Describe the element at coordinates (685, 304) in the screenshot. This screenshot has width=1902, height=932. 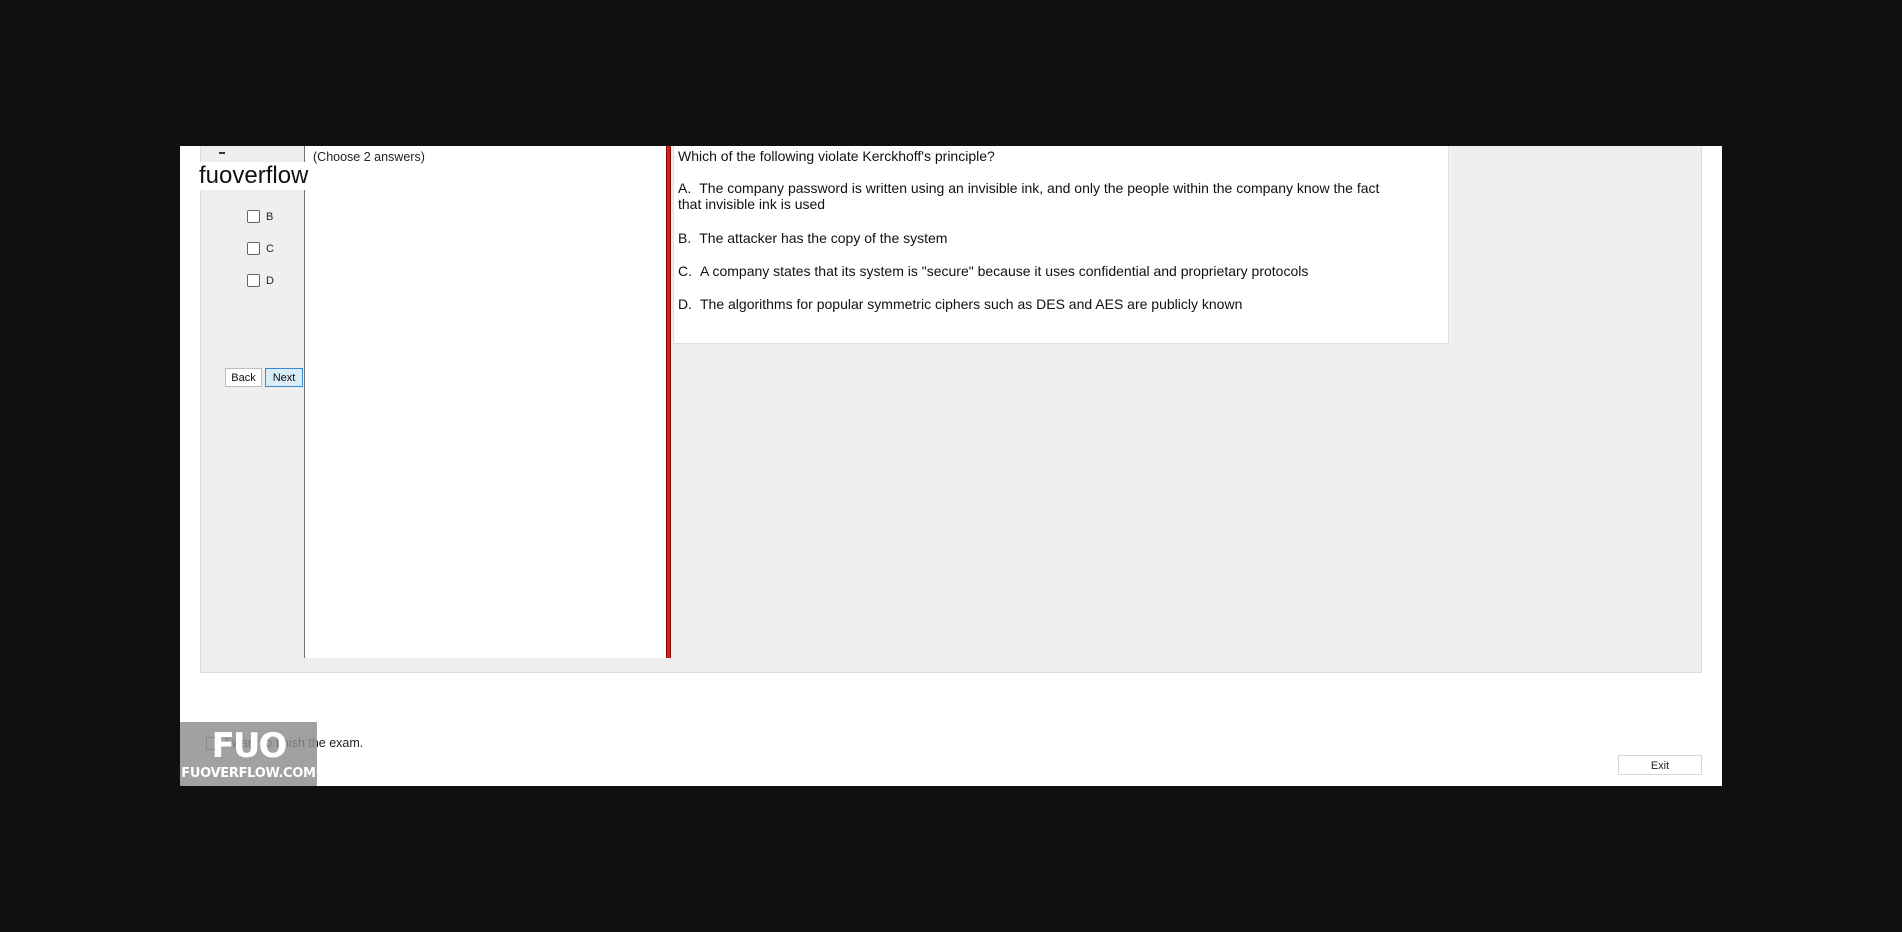
I see `option-letter: D.` at that location.